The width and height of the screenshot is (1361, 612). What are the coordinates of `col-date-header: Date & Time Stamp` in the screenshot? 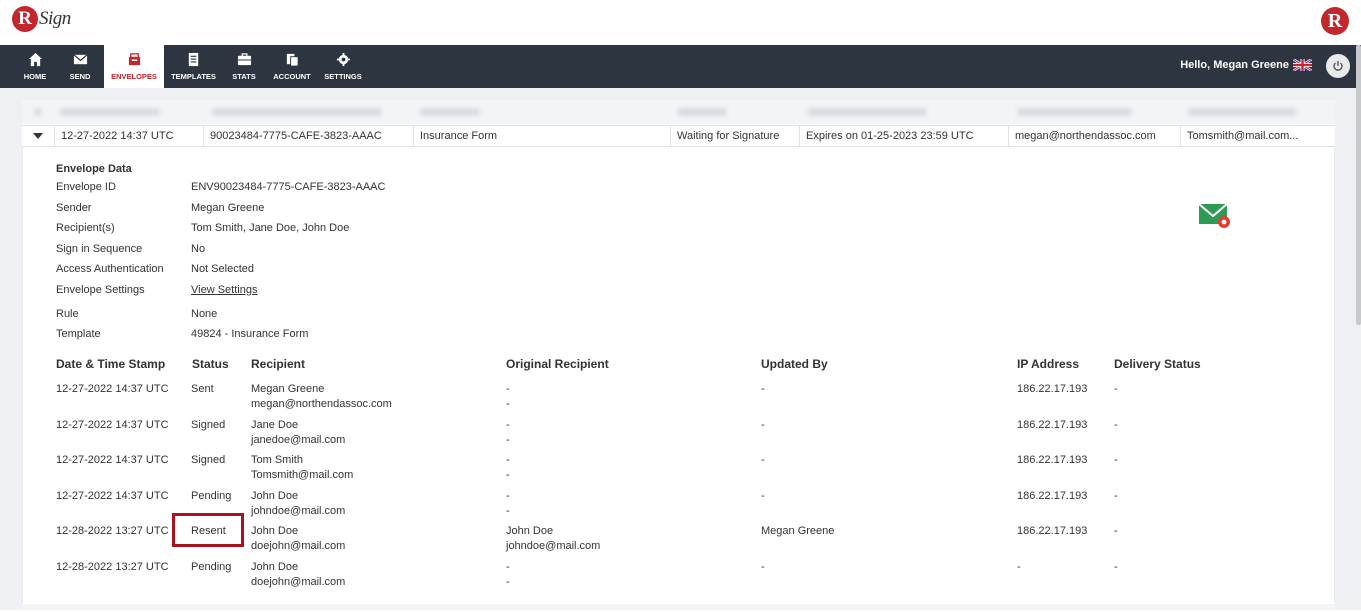 It's located at (111, 364).